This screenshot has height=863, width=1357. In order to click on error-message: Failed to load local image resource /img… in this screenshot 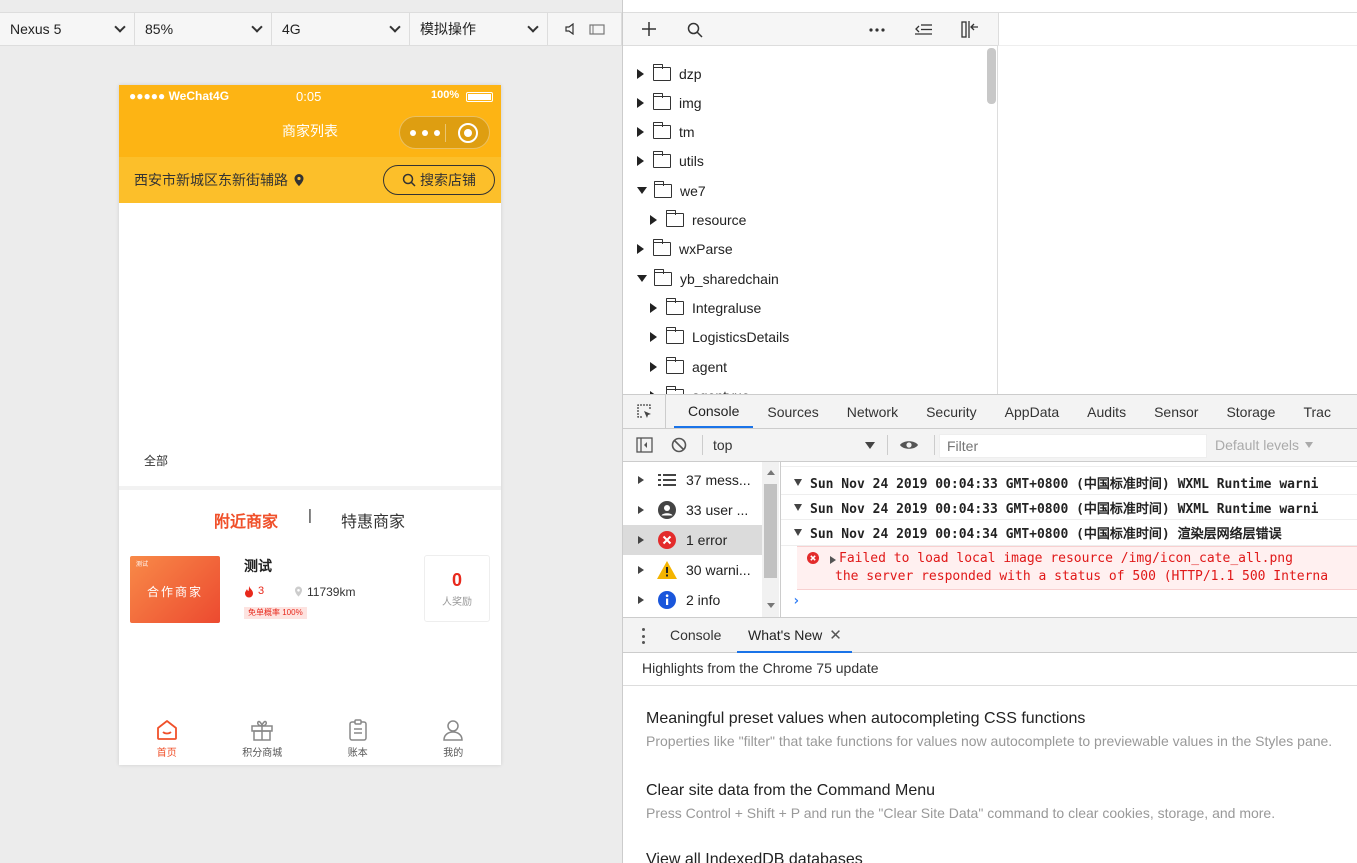, I will do `click(1077, 568)`.